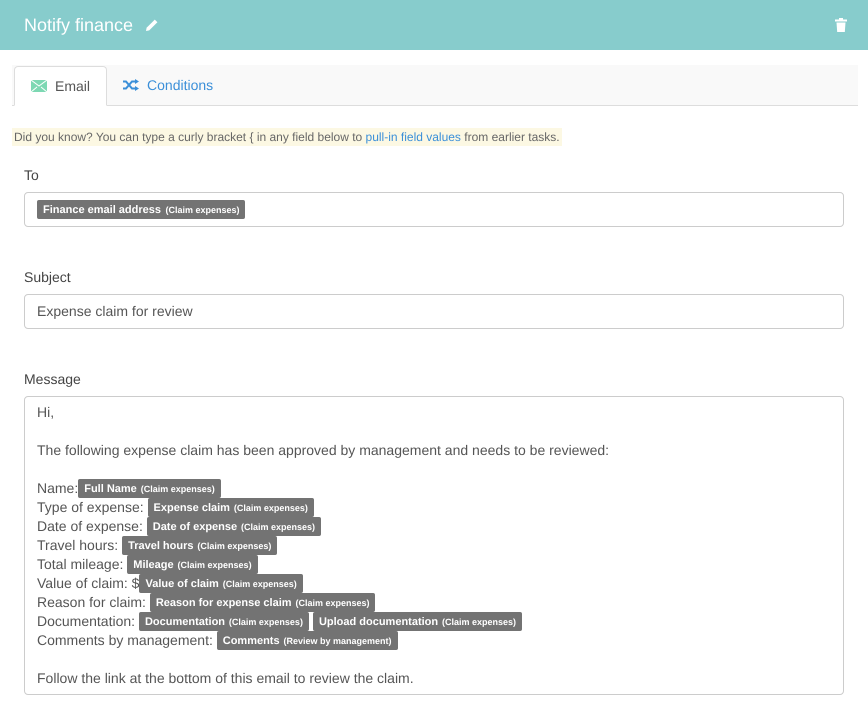 The width and height of the screenshot is (868, 705). Describe the element at coordinates (223, 621) in the screenshot. I see `field-token: Documentation (Claim expenses)` at that location.